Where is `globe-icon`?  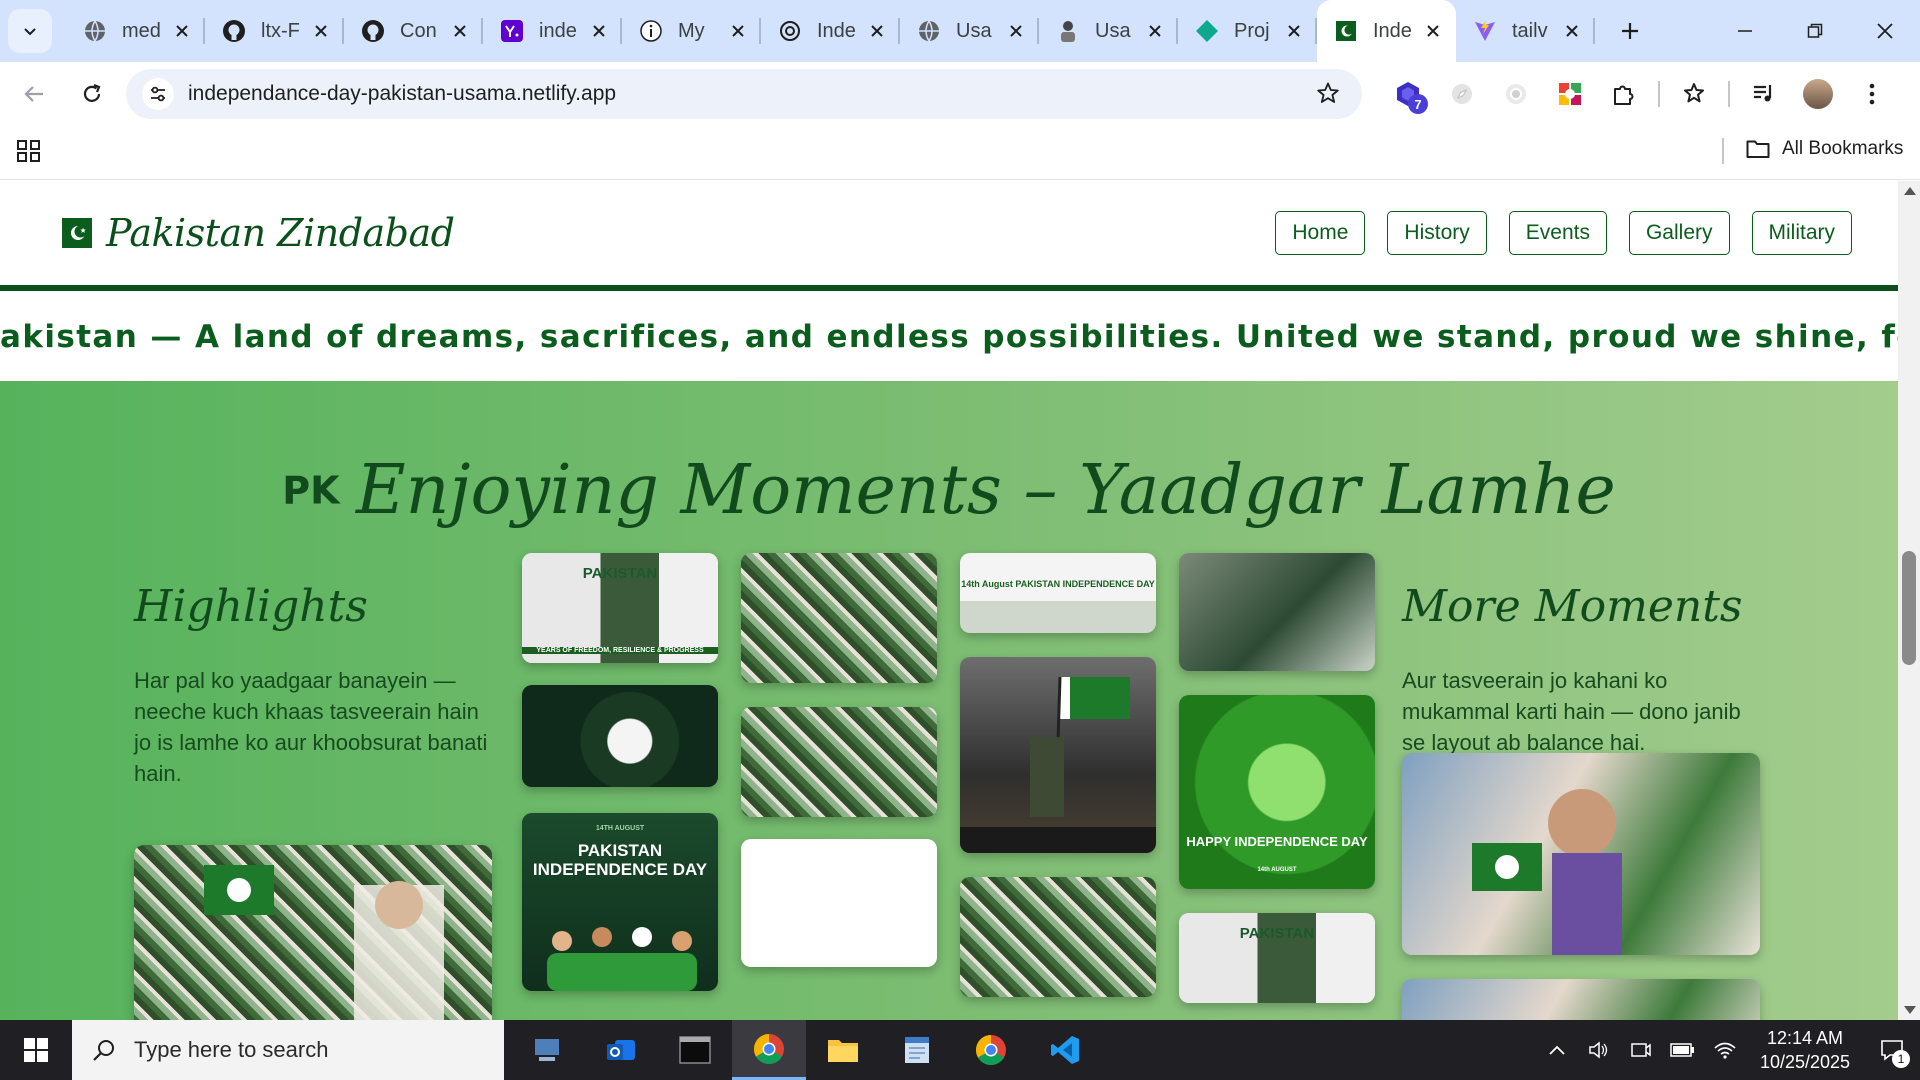 globe-icon is located at coordinates (929, 31).